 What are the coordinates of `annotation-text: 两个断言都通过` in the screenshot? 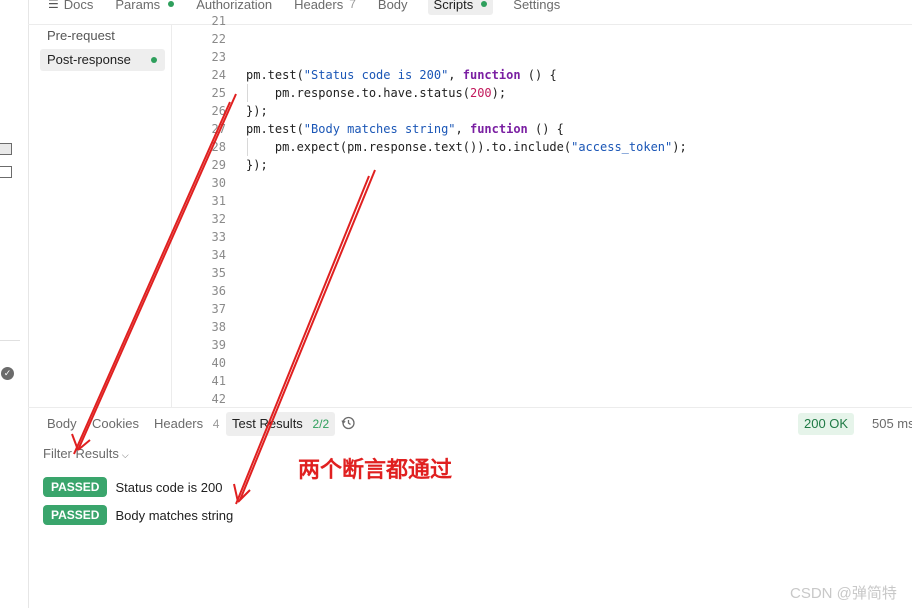 It's located at (375, 470).